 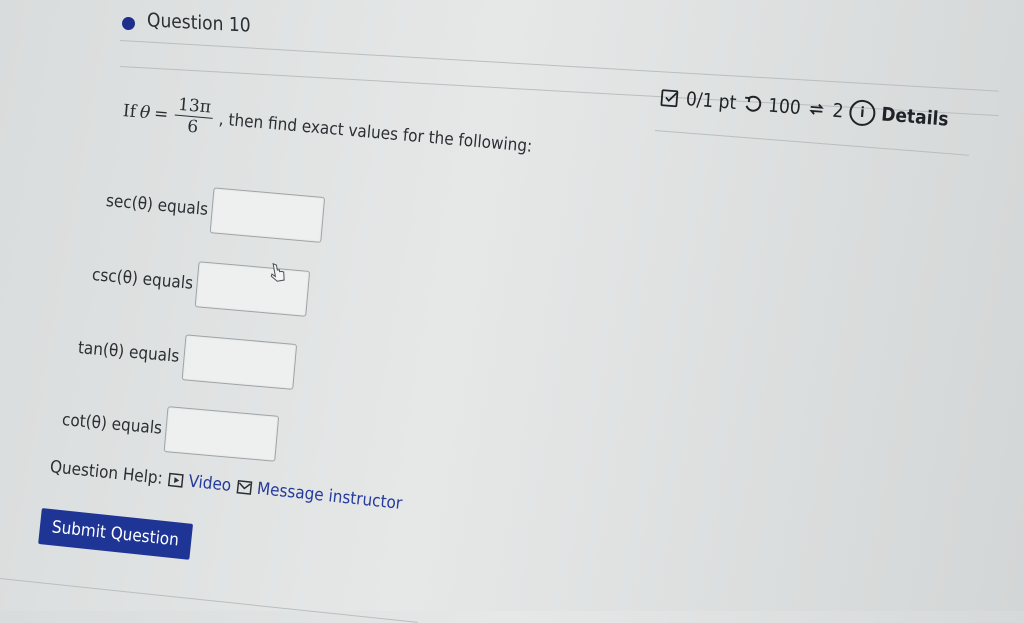 I want to click on message-instructor-link: Message instructor, so click(x=319, y=495).